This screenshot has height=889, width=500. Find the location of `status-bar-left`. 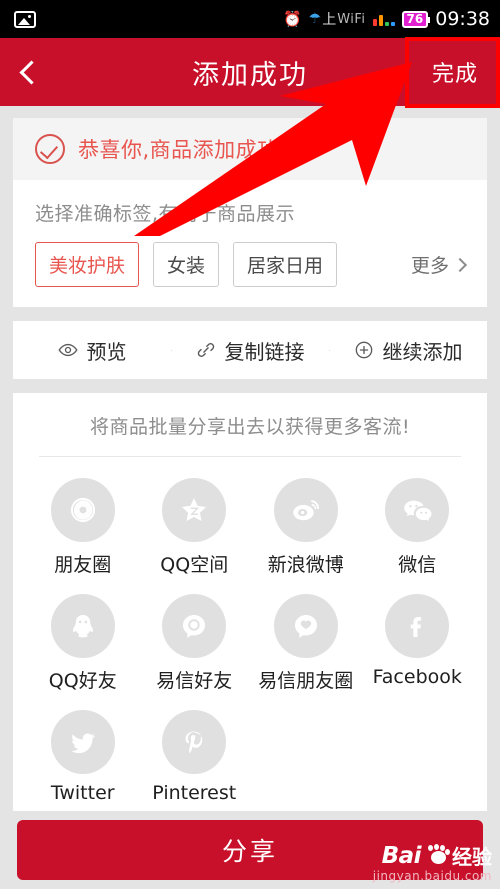

status-bar-left is located at coordinates (25, 19).